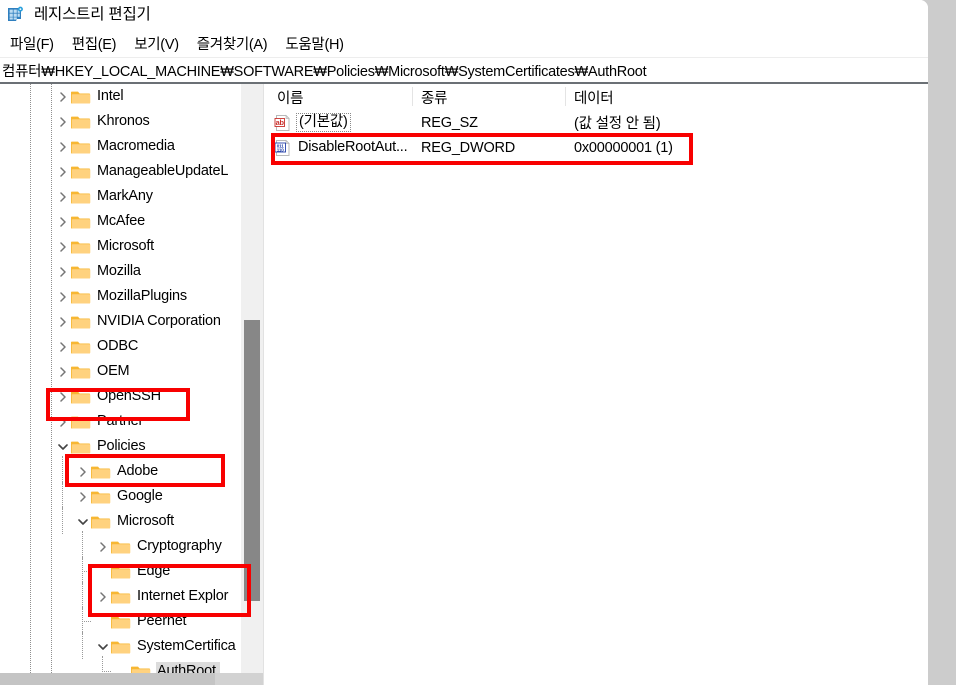 This screenshot has width=956, height=685. I want to click on tree-item-mozillaplugins: MozillaPlugins, so click(120, 296).